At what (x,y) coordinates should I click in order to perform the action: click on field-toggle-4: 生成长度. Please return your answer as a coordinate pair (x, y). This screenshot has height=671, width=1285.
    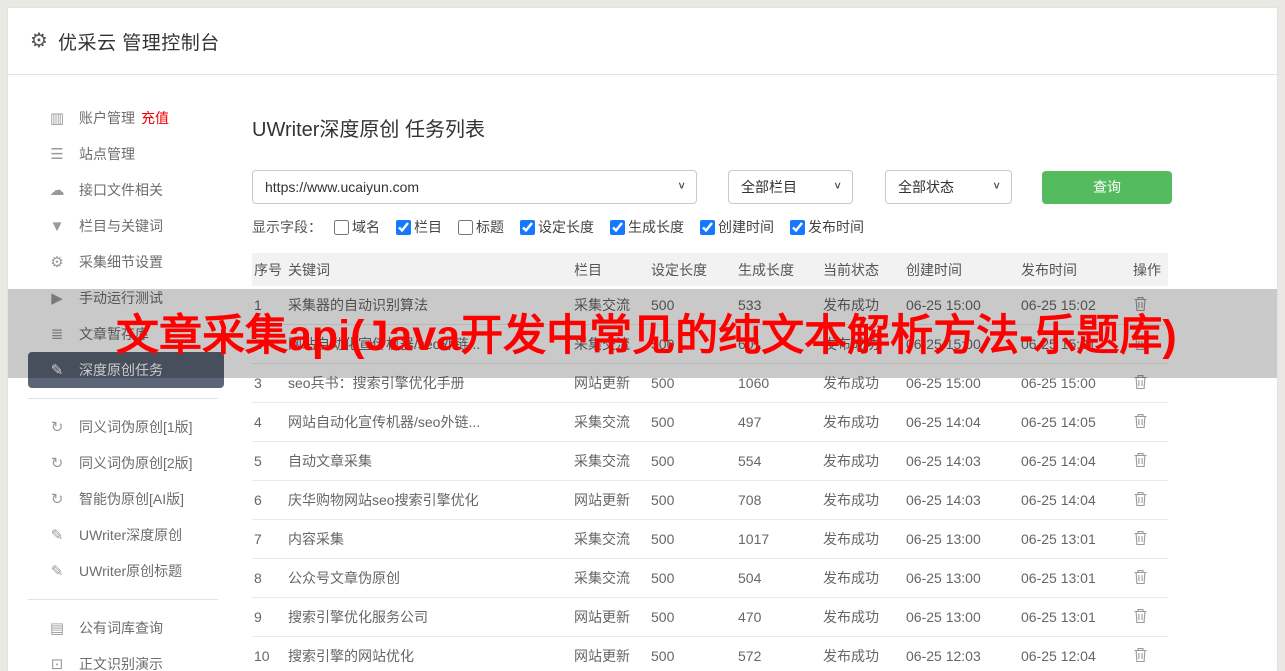
    Looking at the image, I should click on (647, 227).